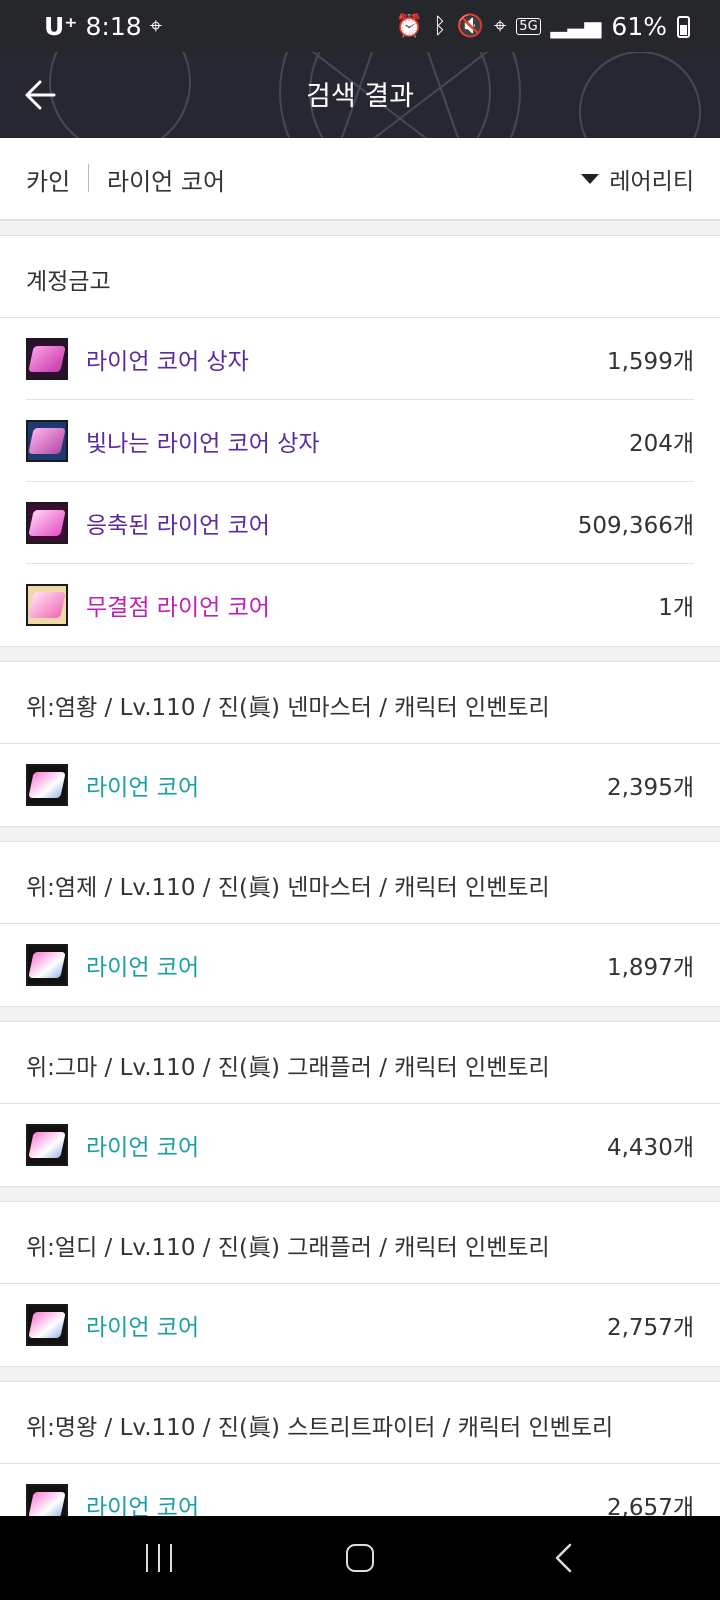  What do you see at coordinates (528, 26) in the screenshot?
I see `network-label: 5G` at bounding box center [528, 26].